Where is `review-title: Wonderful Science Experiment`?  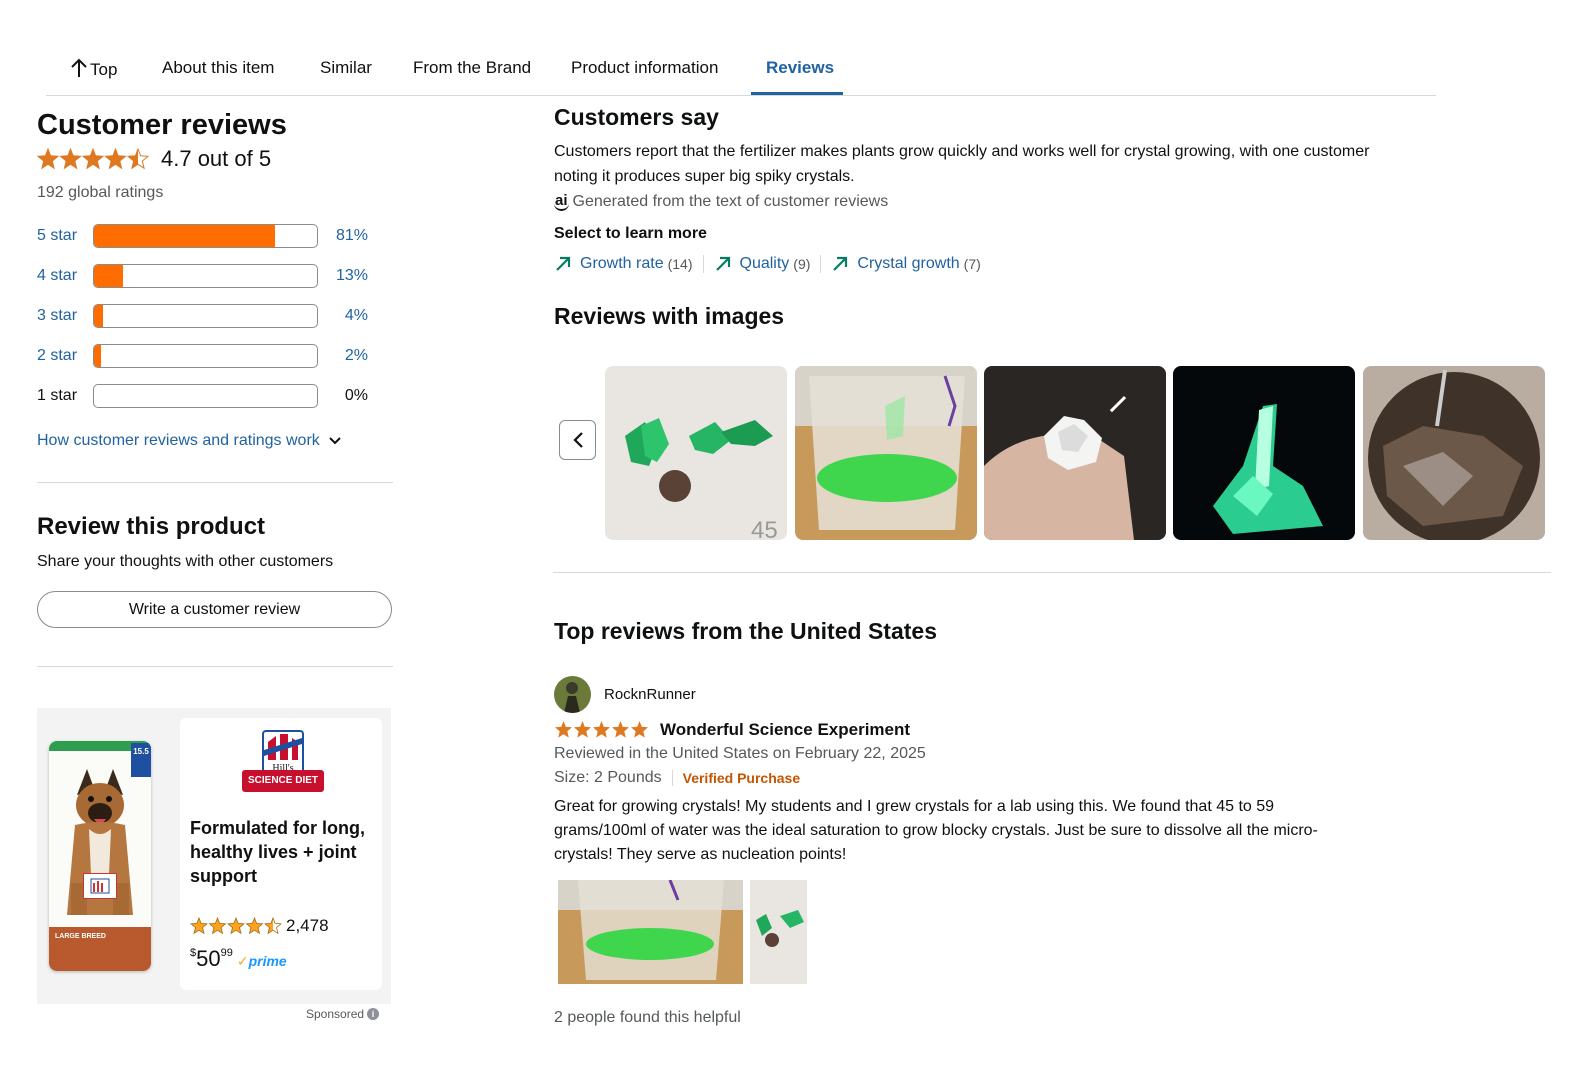 review-title: Wonderful Science Experiment is located at coordinates (785, 730).